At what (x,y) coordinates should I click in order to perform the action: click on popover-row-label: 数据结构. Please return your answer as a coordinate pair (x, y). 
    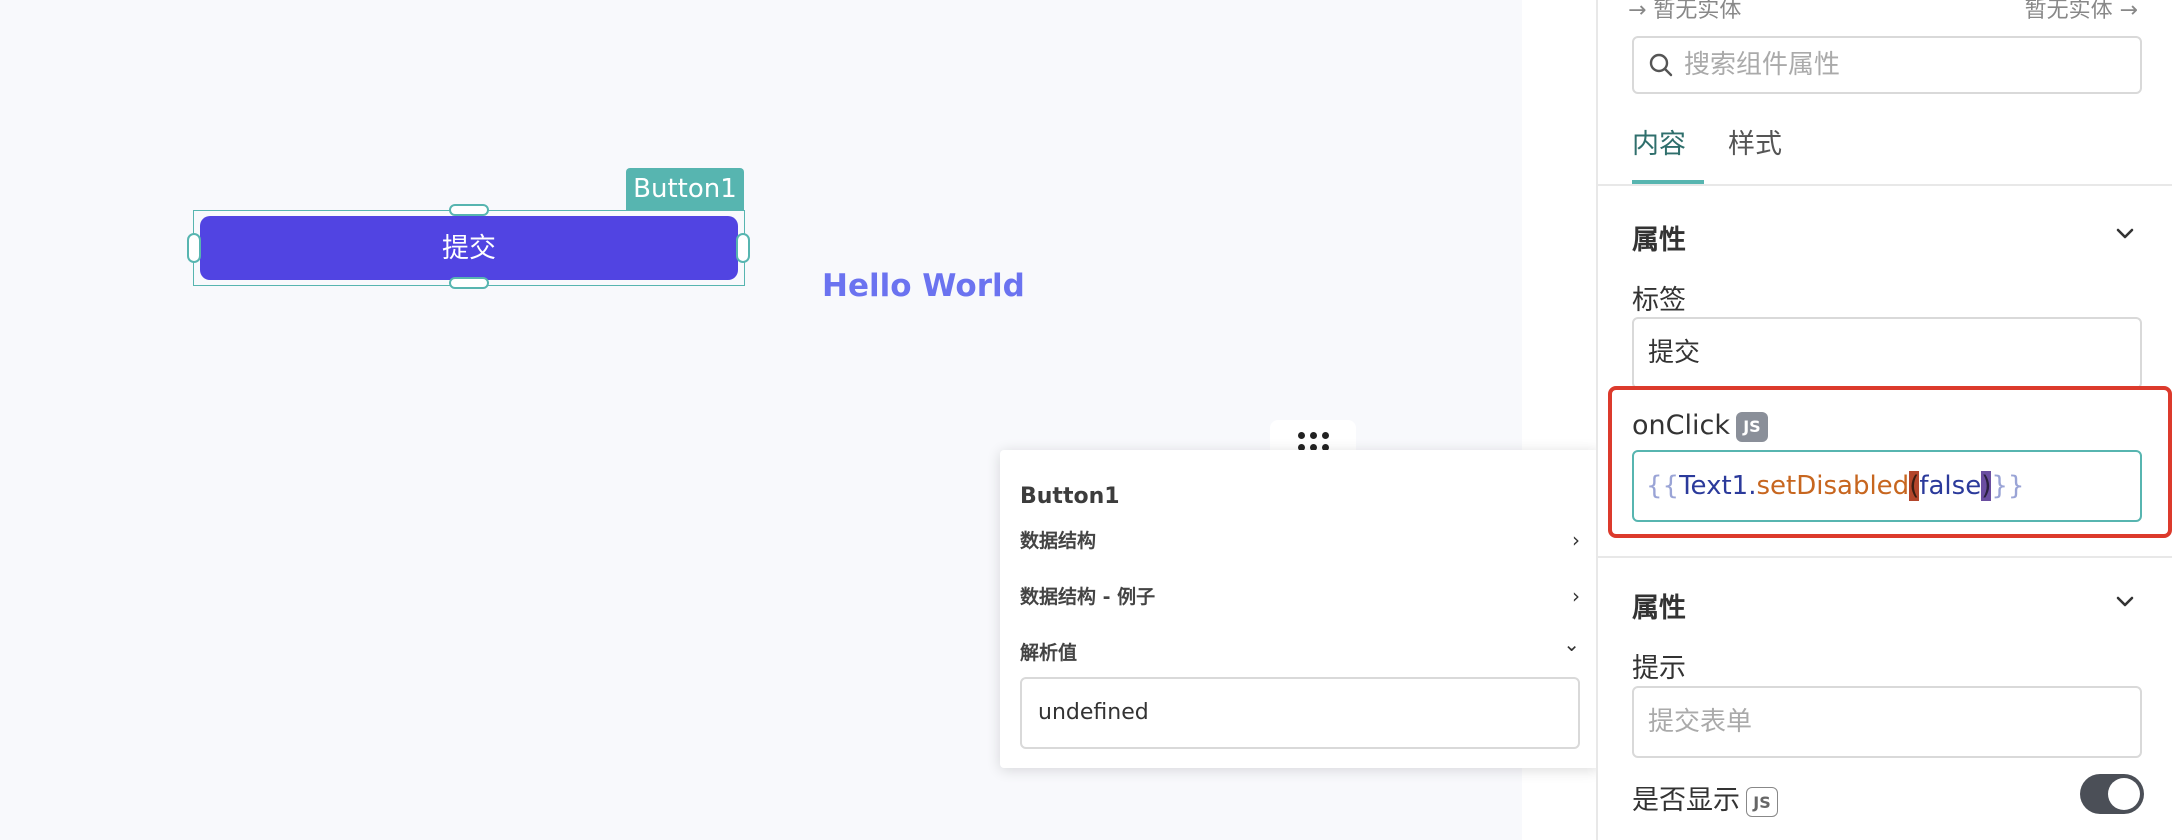
    Looking at the image, I should click on (1058, 541).